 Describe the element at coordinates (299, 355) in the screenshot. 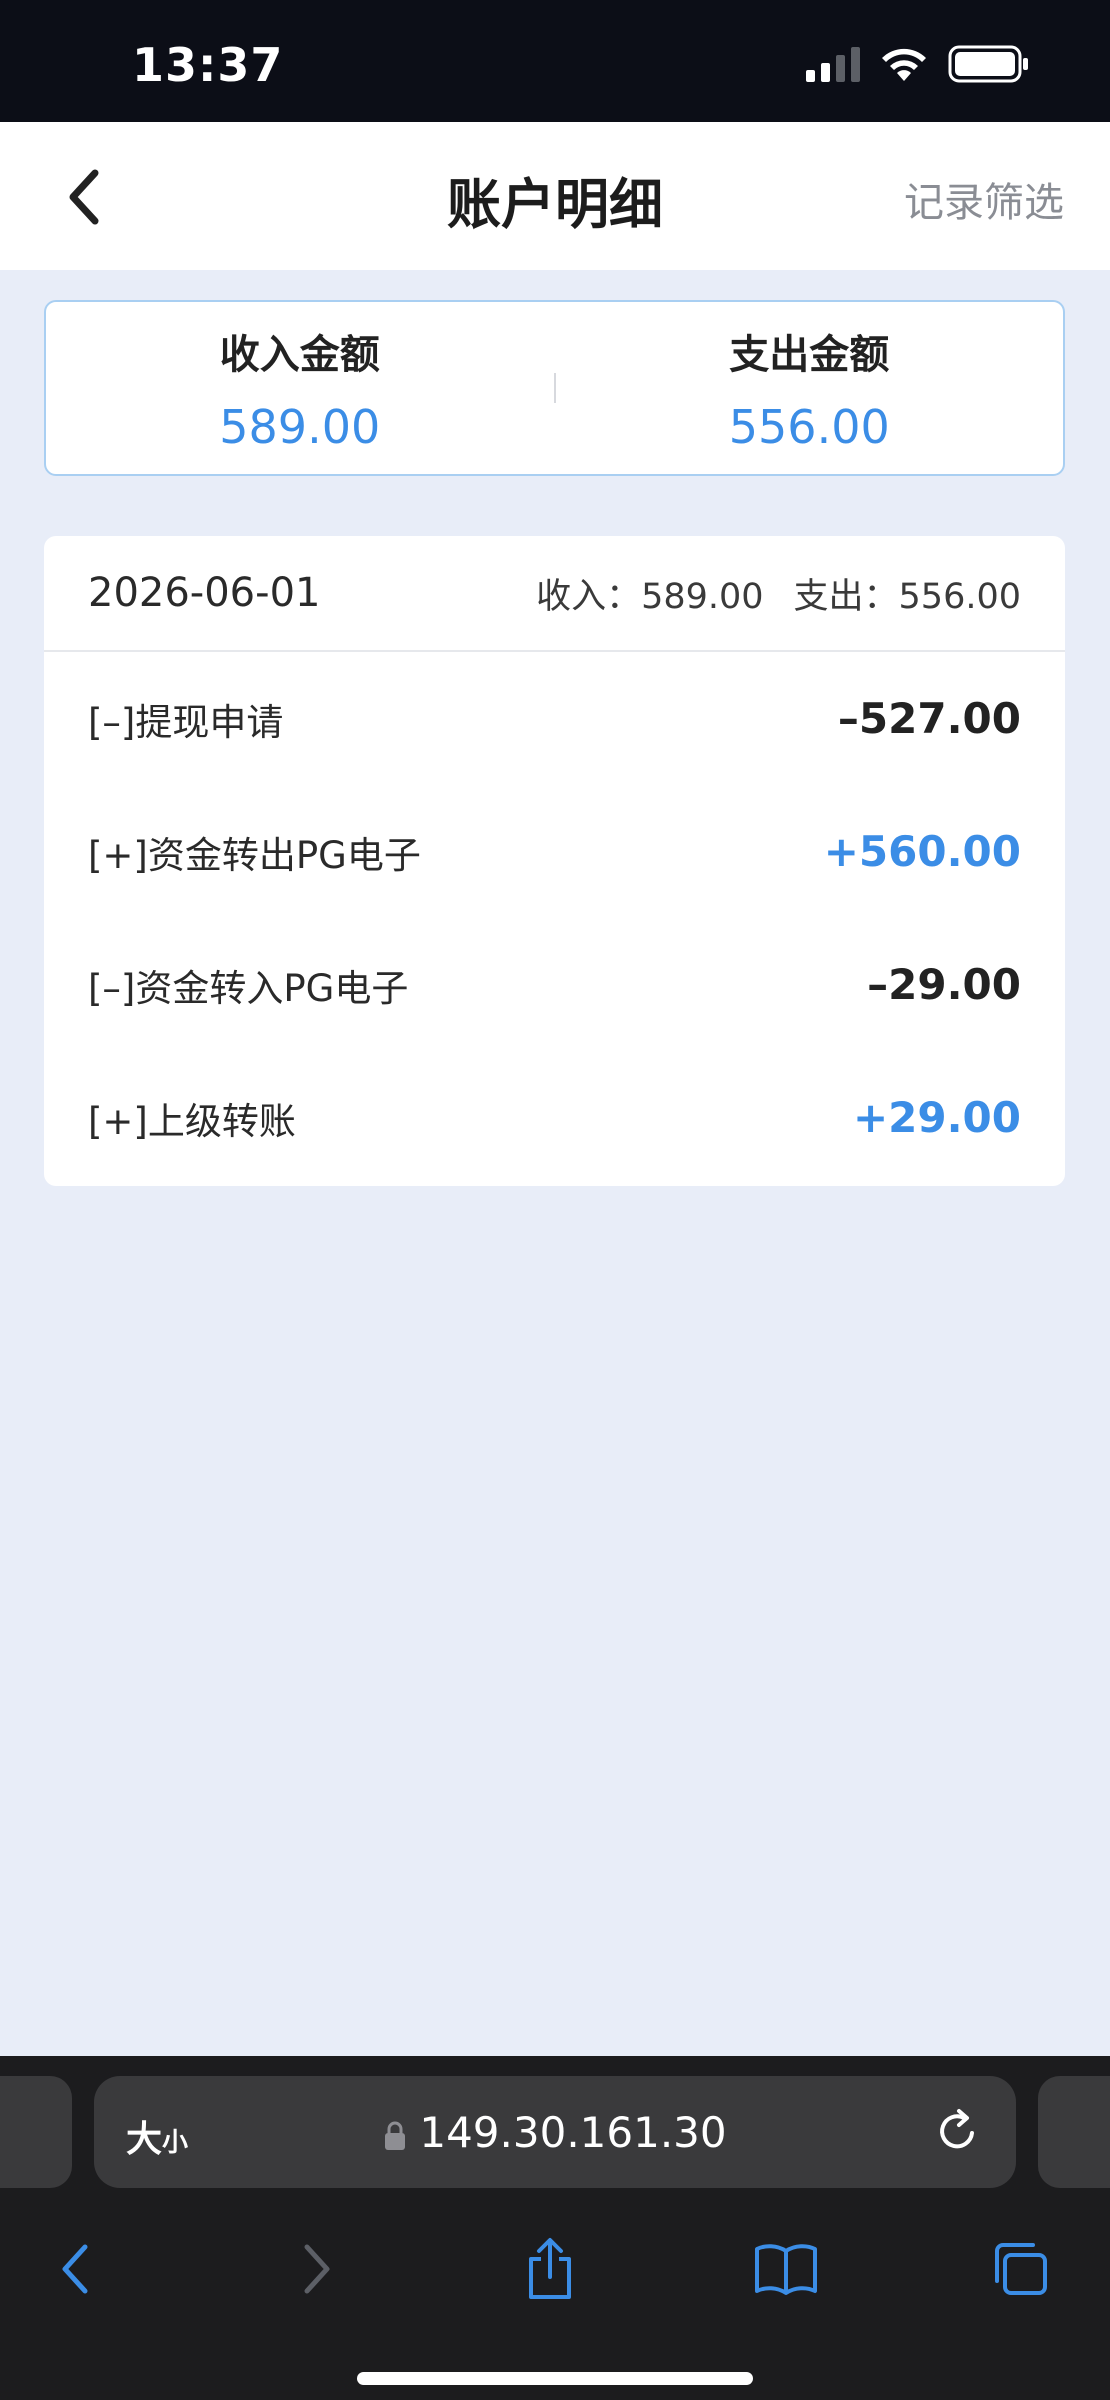

I see `income-label: 收入金额` at that location.